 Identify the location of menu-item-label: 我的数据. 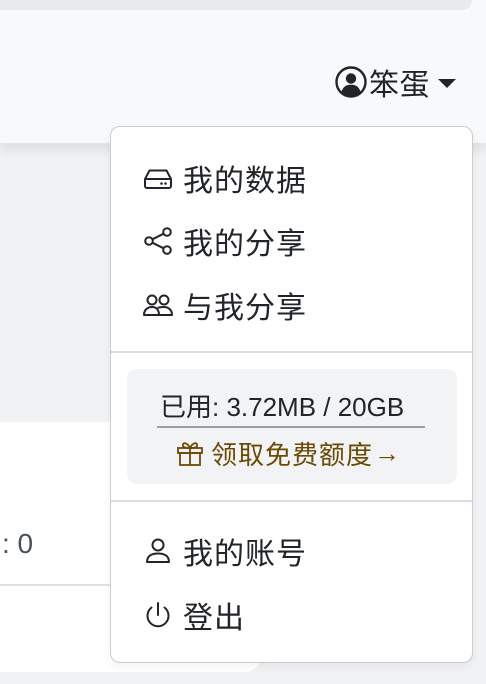
(245, 181).